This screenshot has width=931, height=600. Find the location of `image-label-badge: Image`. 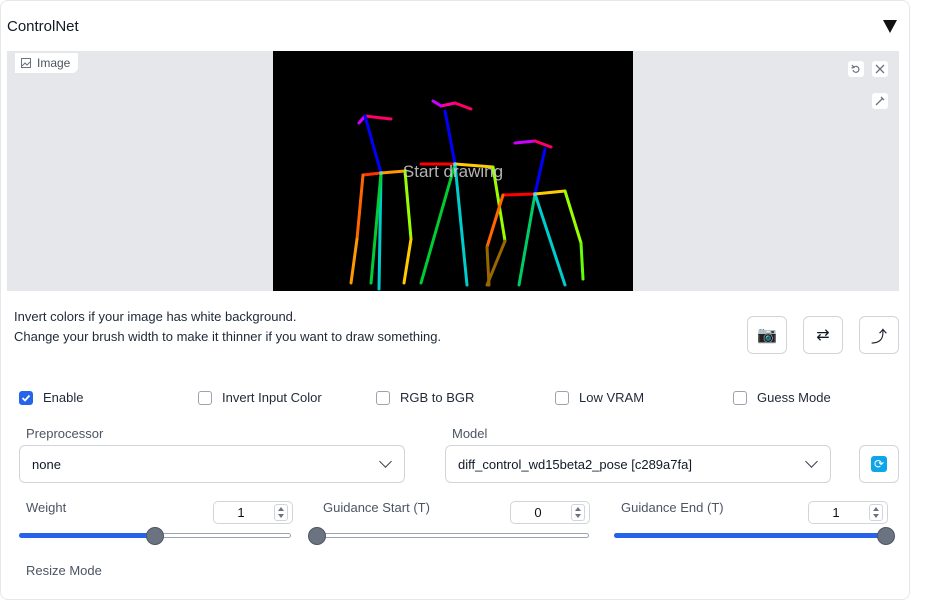

image-label-badge: Image is located at coordinates (47, 63).